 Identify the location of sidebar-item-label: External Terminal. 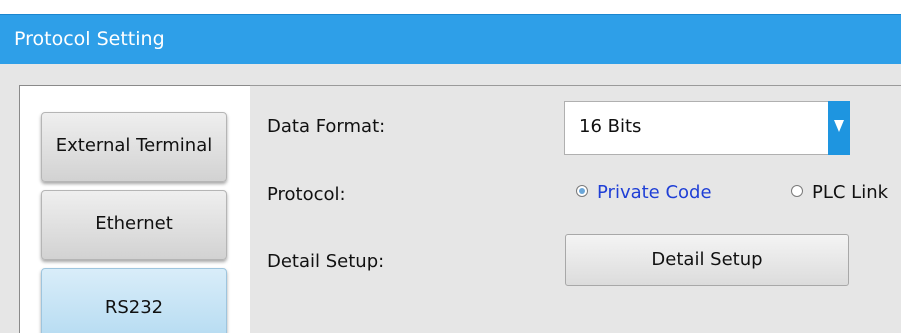
(134, 145).